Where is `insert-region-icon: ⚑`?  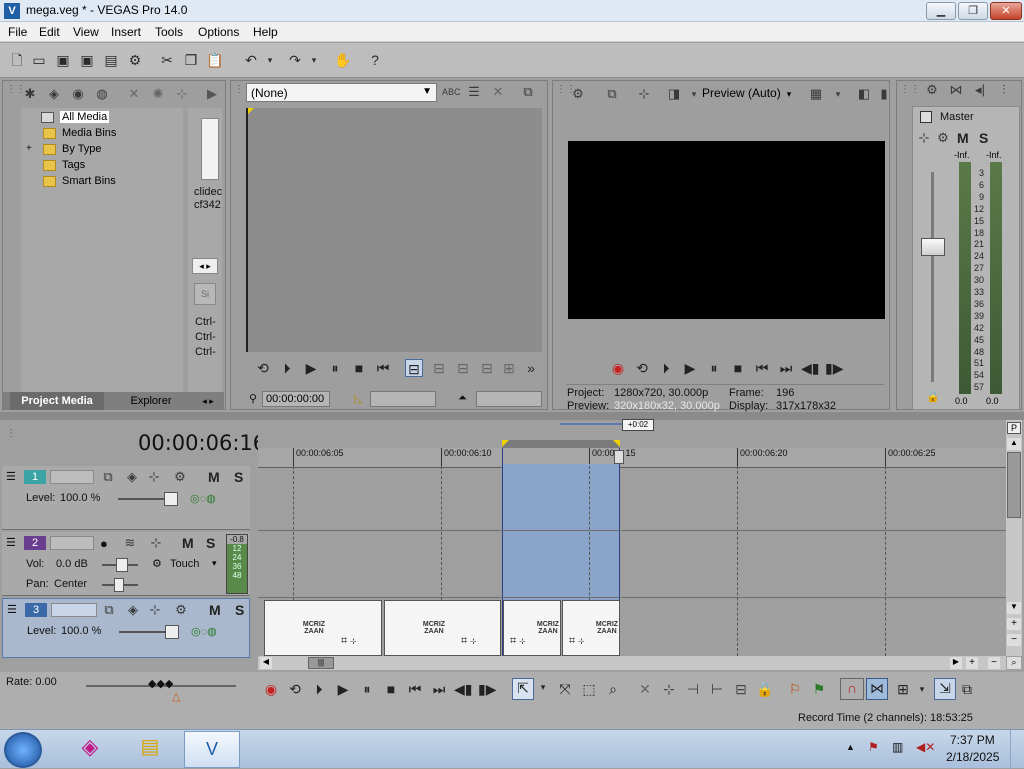 insert-region-icon: ⚑ is located at coordinates (819, 689).